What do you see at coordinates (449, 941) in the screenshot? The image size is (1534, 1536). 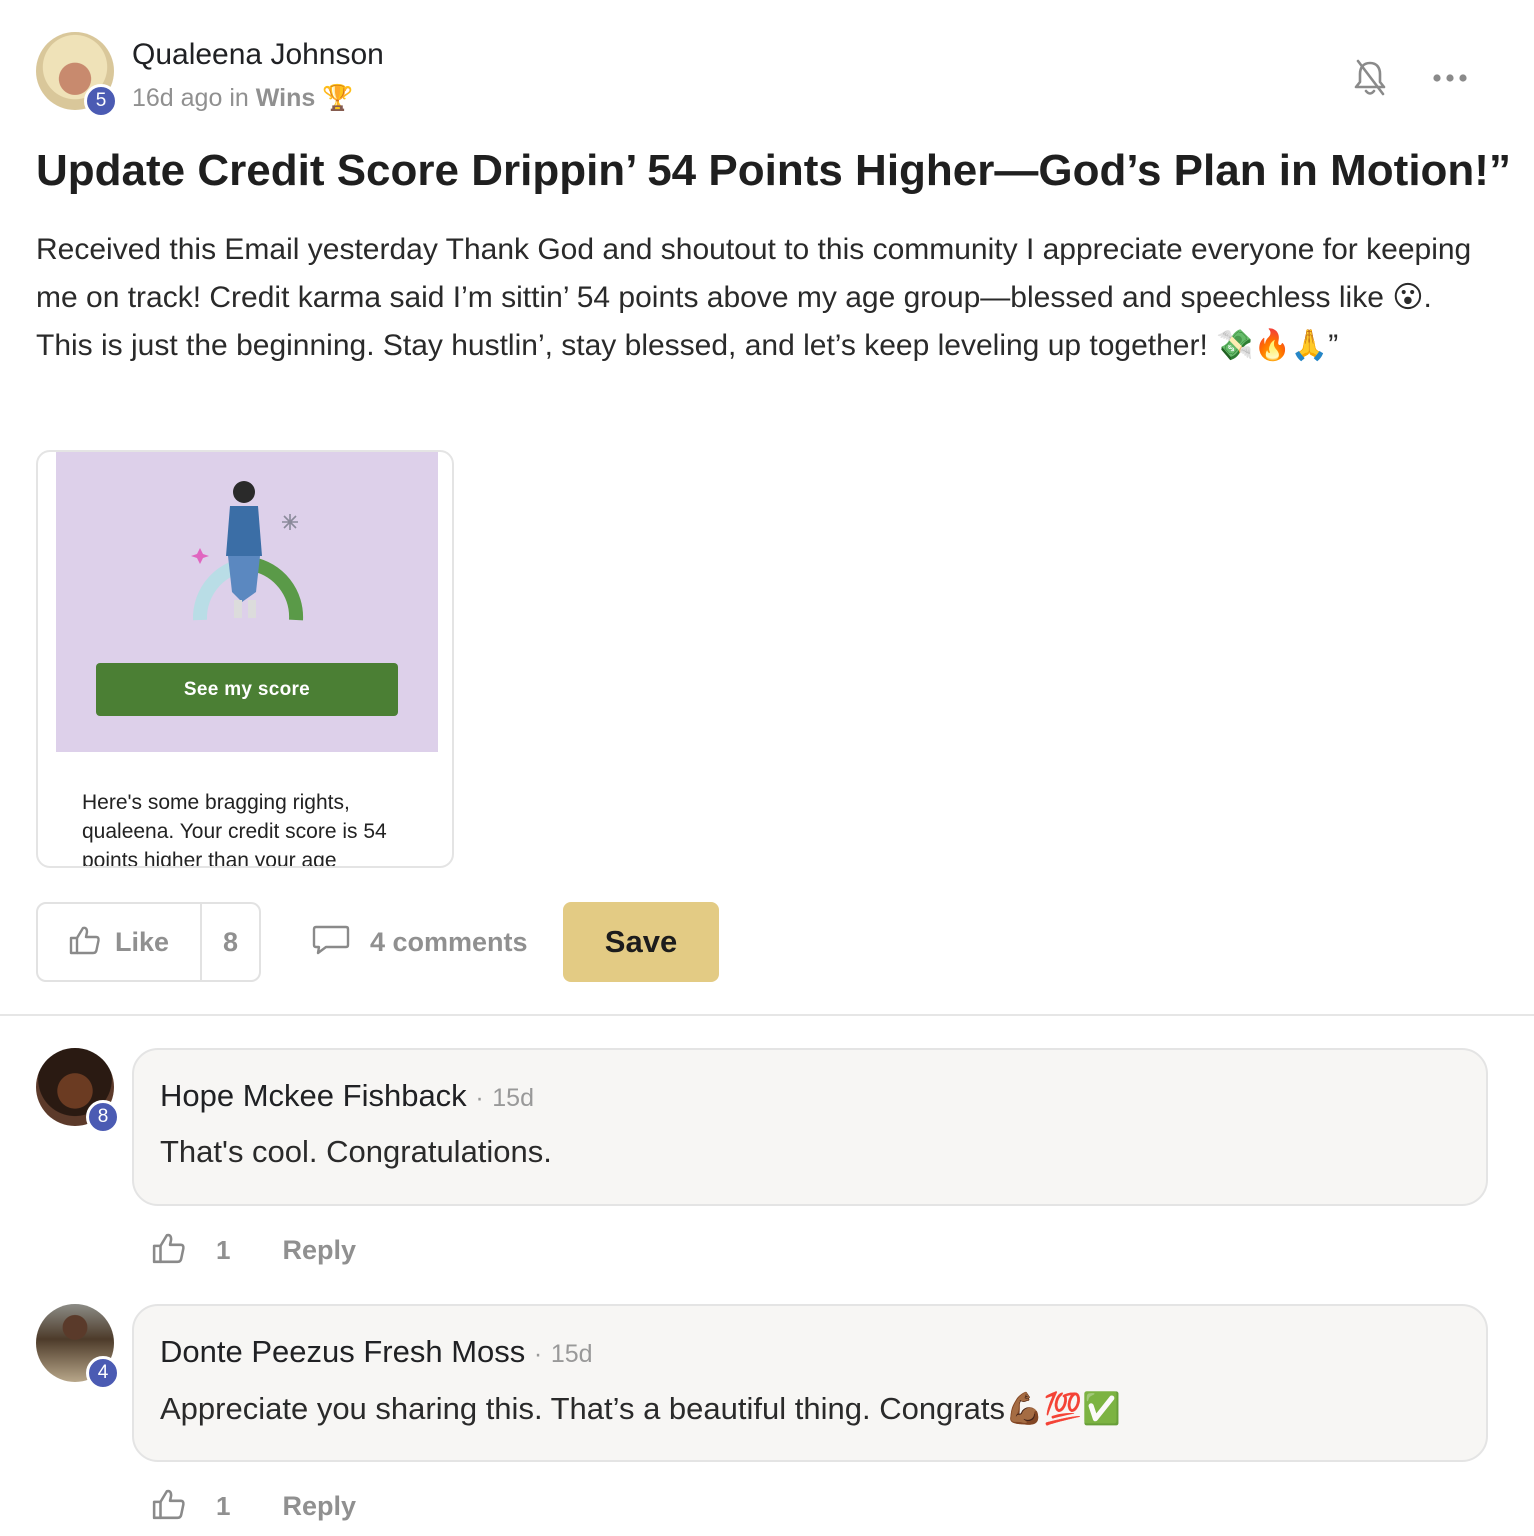 I see `comments-label: 4 comments` at bounding box center [449, 941].